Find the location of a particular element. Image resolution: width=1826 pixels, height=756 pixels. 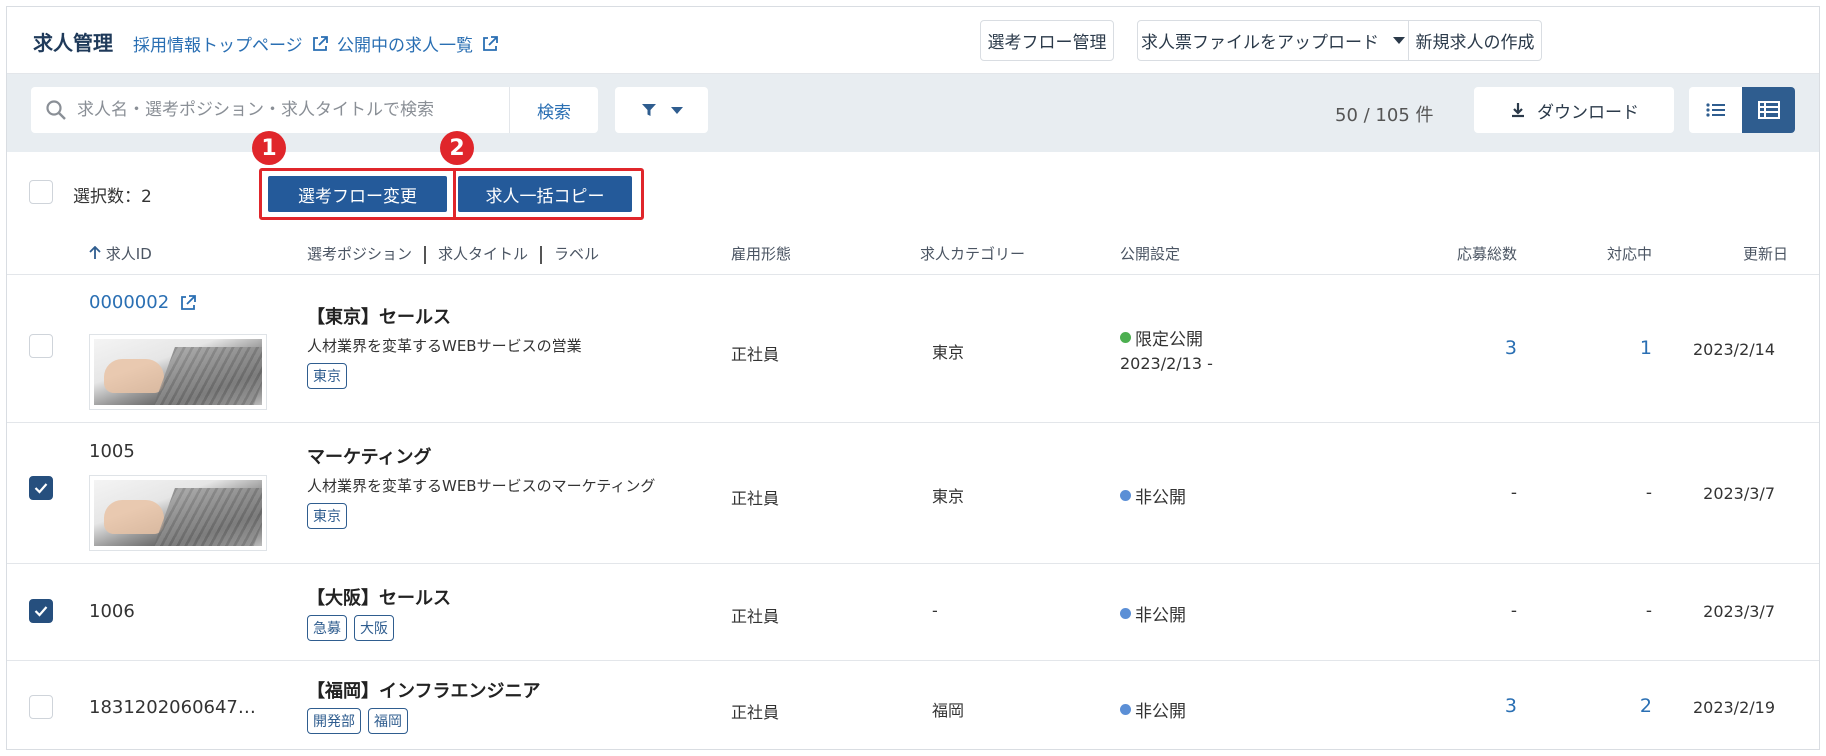

arrow-up-icon is located at coordinates (95, 252).